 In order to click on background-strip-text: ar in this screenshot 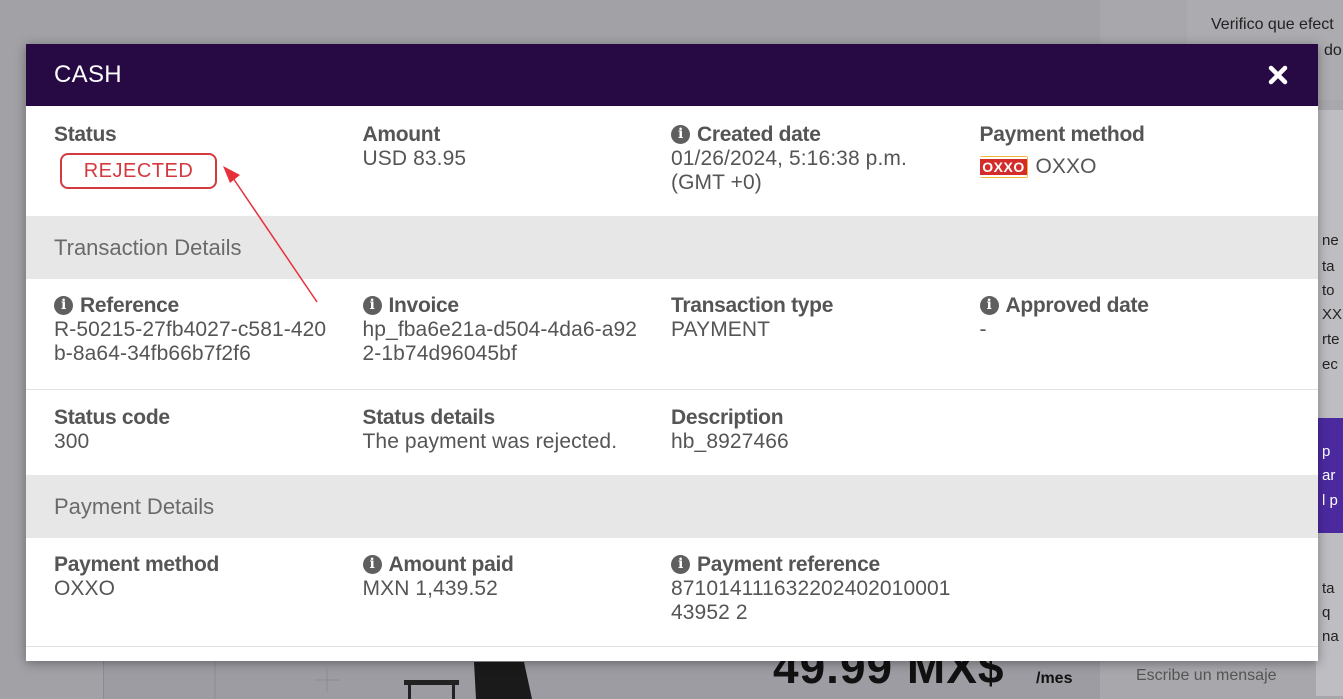, I will do `click(1329, 475)`.